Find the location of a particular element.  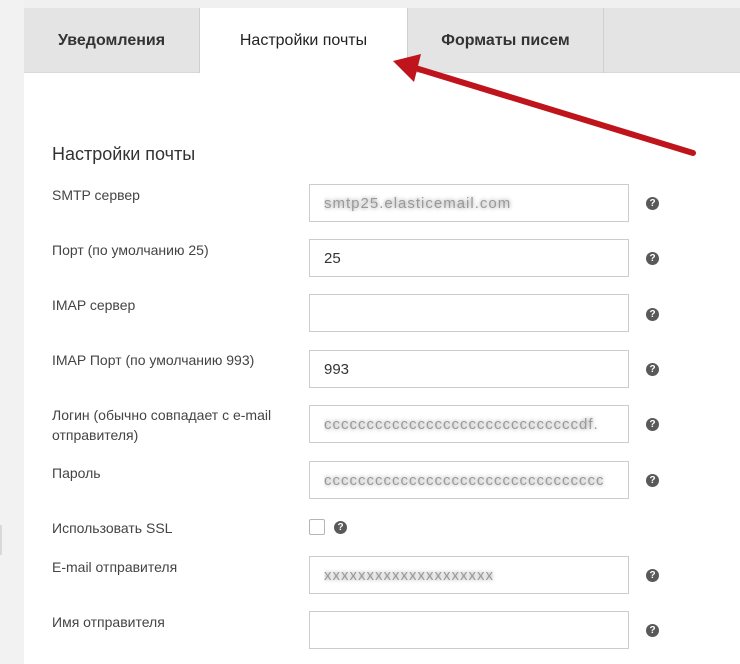

imap-port-help-icon: ? is located at coordinates (652, 369).